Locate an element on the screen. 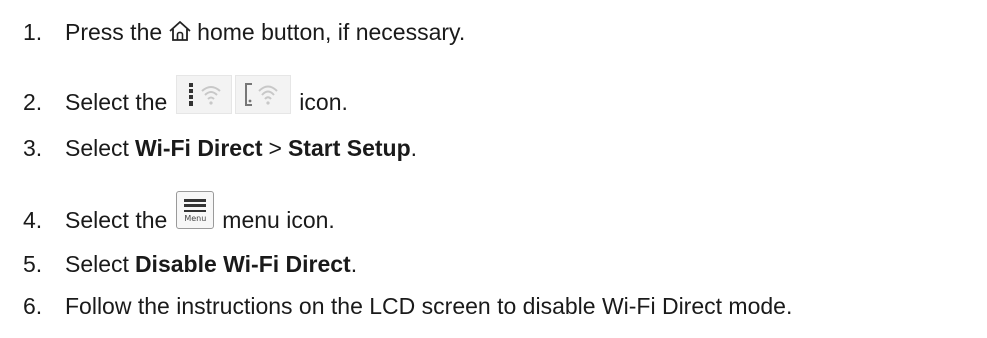 The height and width of the screenshot is (338, 987). step-number: 1. is located at coordinates (33, 31).